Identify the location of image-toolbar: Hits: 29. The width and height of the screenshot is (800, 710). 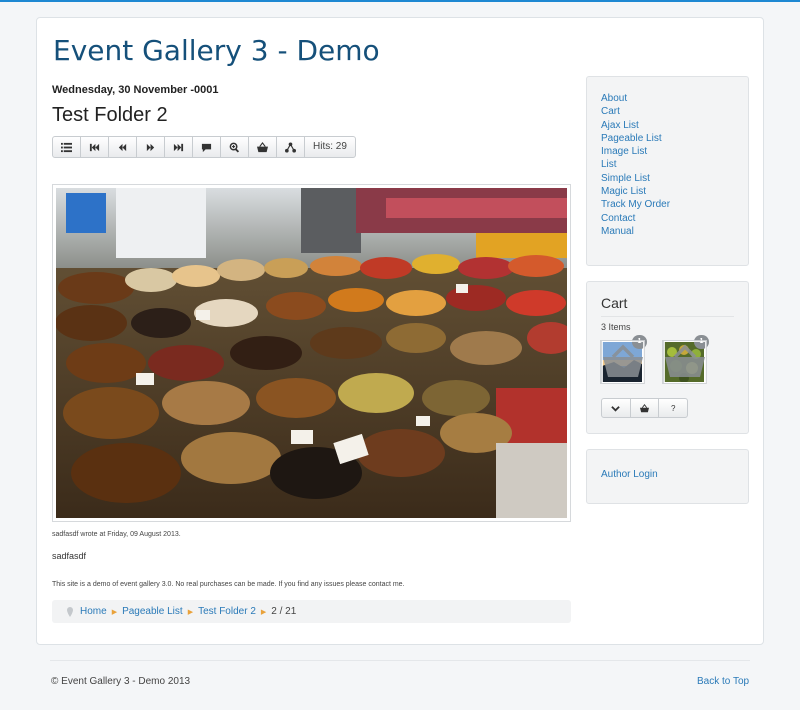
(204, 147).